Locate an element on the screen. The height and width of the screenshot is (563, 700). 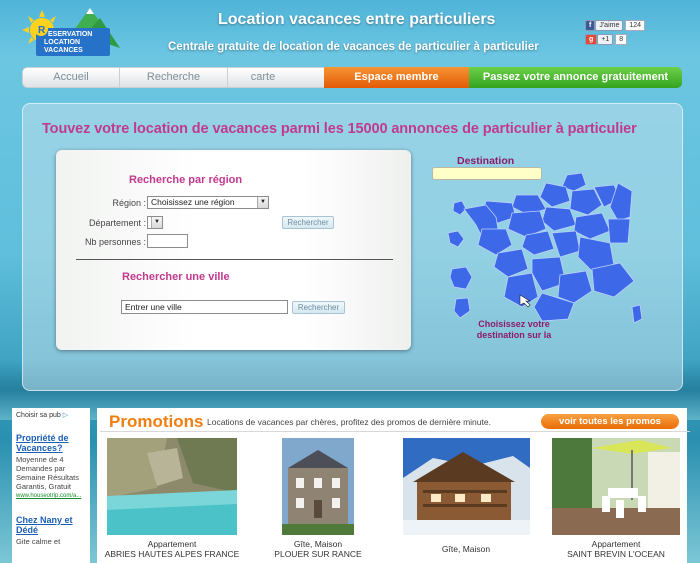
promo-card-2-place: PLOUER SUR RANCE is located at coordinates (318, 554).